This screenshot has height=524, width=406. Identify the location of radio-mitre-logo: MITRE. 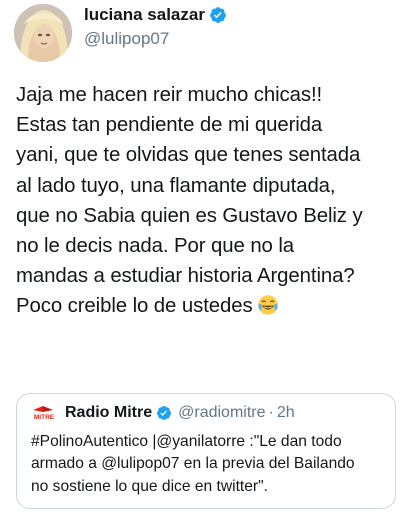
(44, 413).